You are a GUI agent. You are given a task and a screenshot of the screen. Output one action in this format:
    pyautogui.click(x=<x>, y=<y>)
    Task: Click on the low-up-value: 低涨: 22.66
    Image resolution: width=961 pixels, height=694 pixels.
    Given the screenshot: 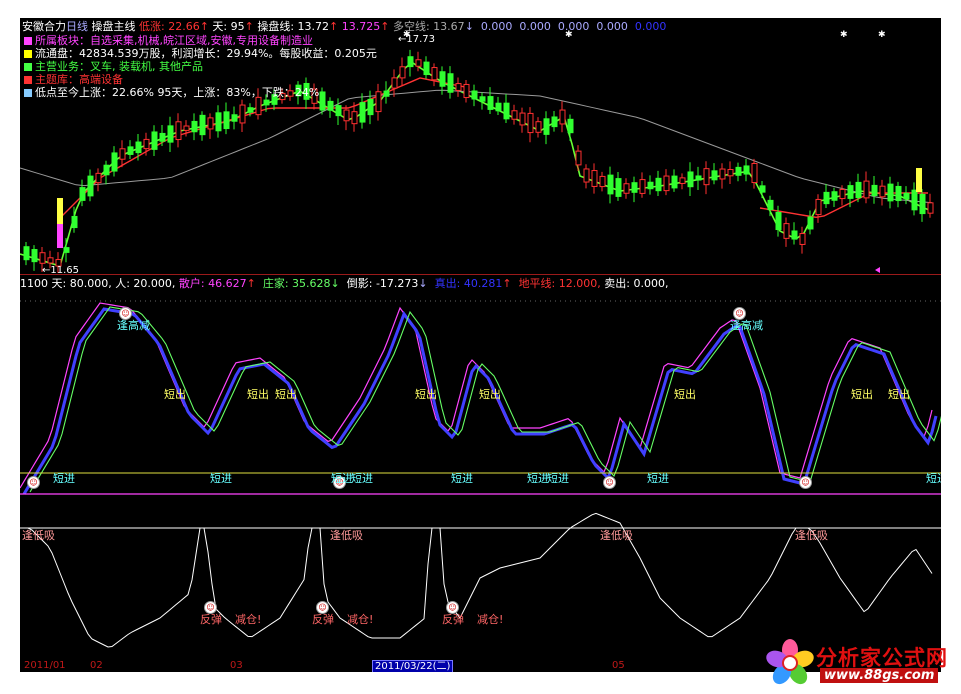 What is the action you would take?
    pyautogui.click(x=169, y=26)
    